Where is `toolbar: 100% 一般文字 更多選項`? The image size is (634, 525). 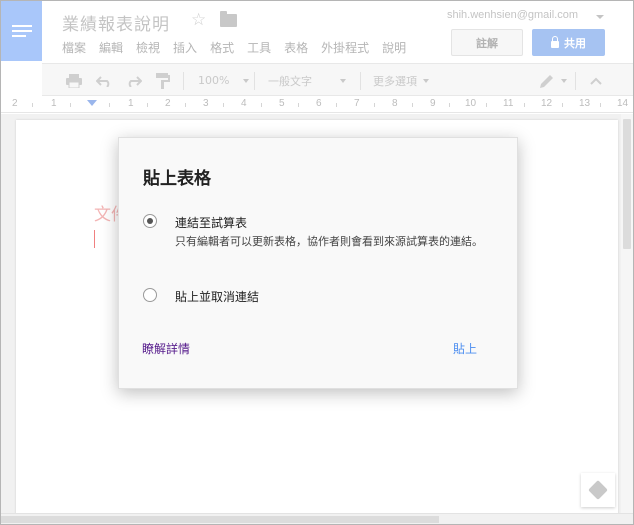
toolbar: 100% 一般文字 更多選項 is located at coordinates (337, 79).